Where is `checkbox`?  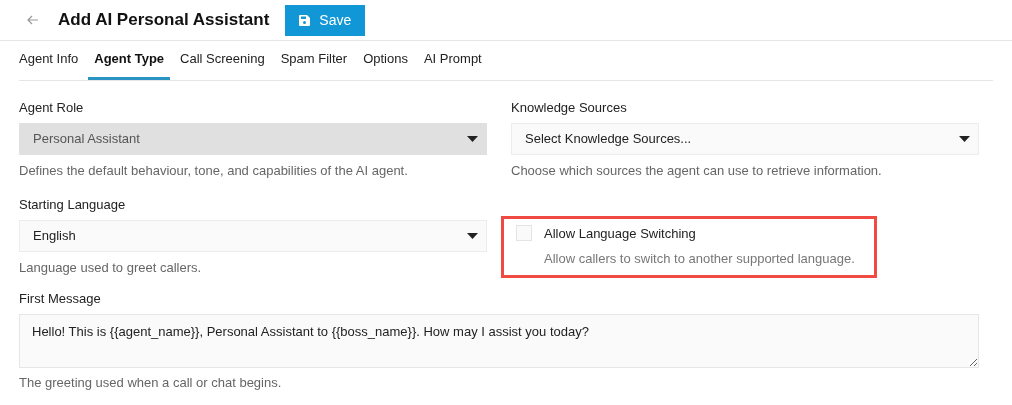 checkbox is located at coordinates (524, 233).